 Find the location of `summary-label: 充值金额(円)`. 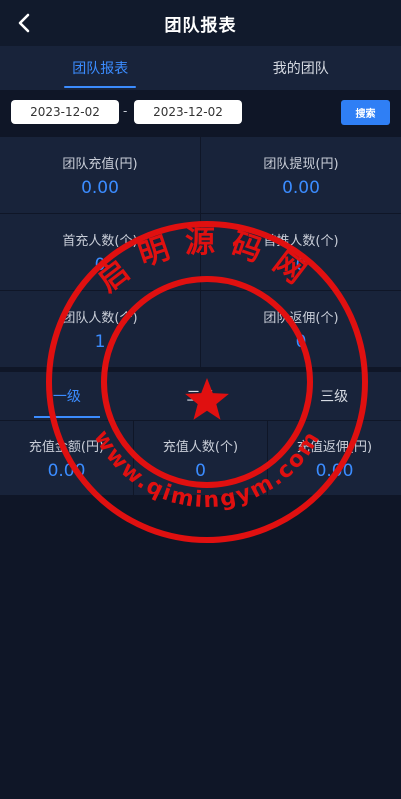

summary-label: 充值金额(円) is located at coordinates (66, 447).